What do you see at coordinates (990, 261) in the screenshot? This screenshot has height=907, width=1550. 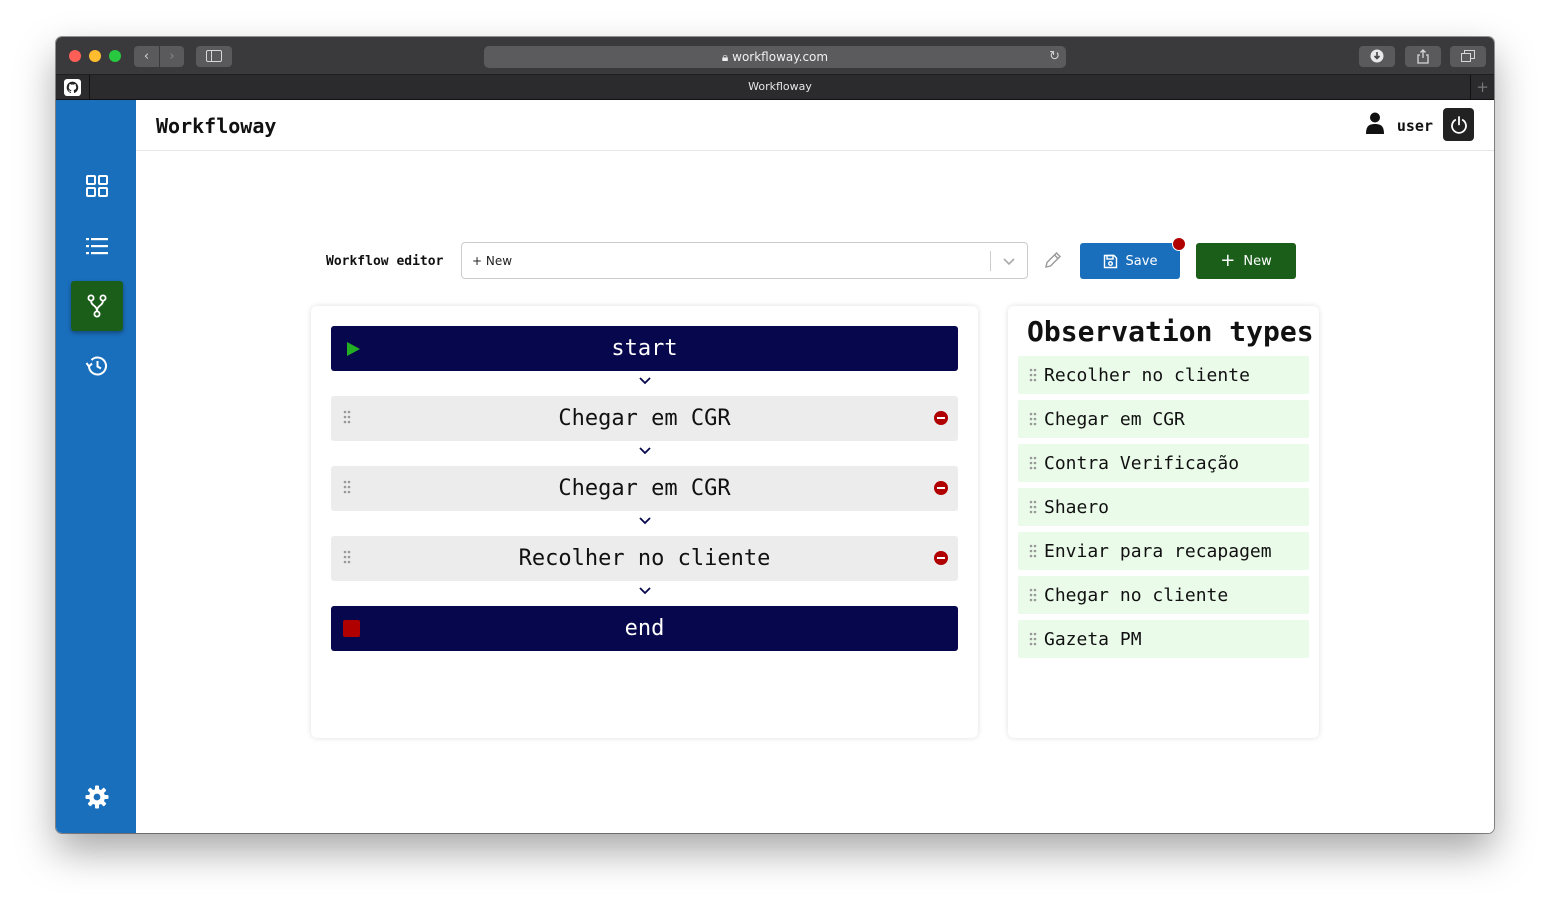 I see `select-separator` at bounding box center [990, 261].